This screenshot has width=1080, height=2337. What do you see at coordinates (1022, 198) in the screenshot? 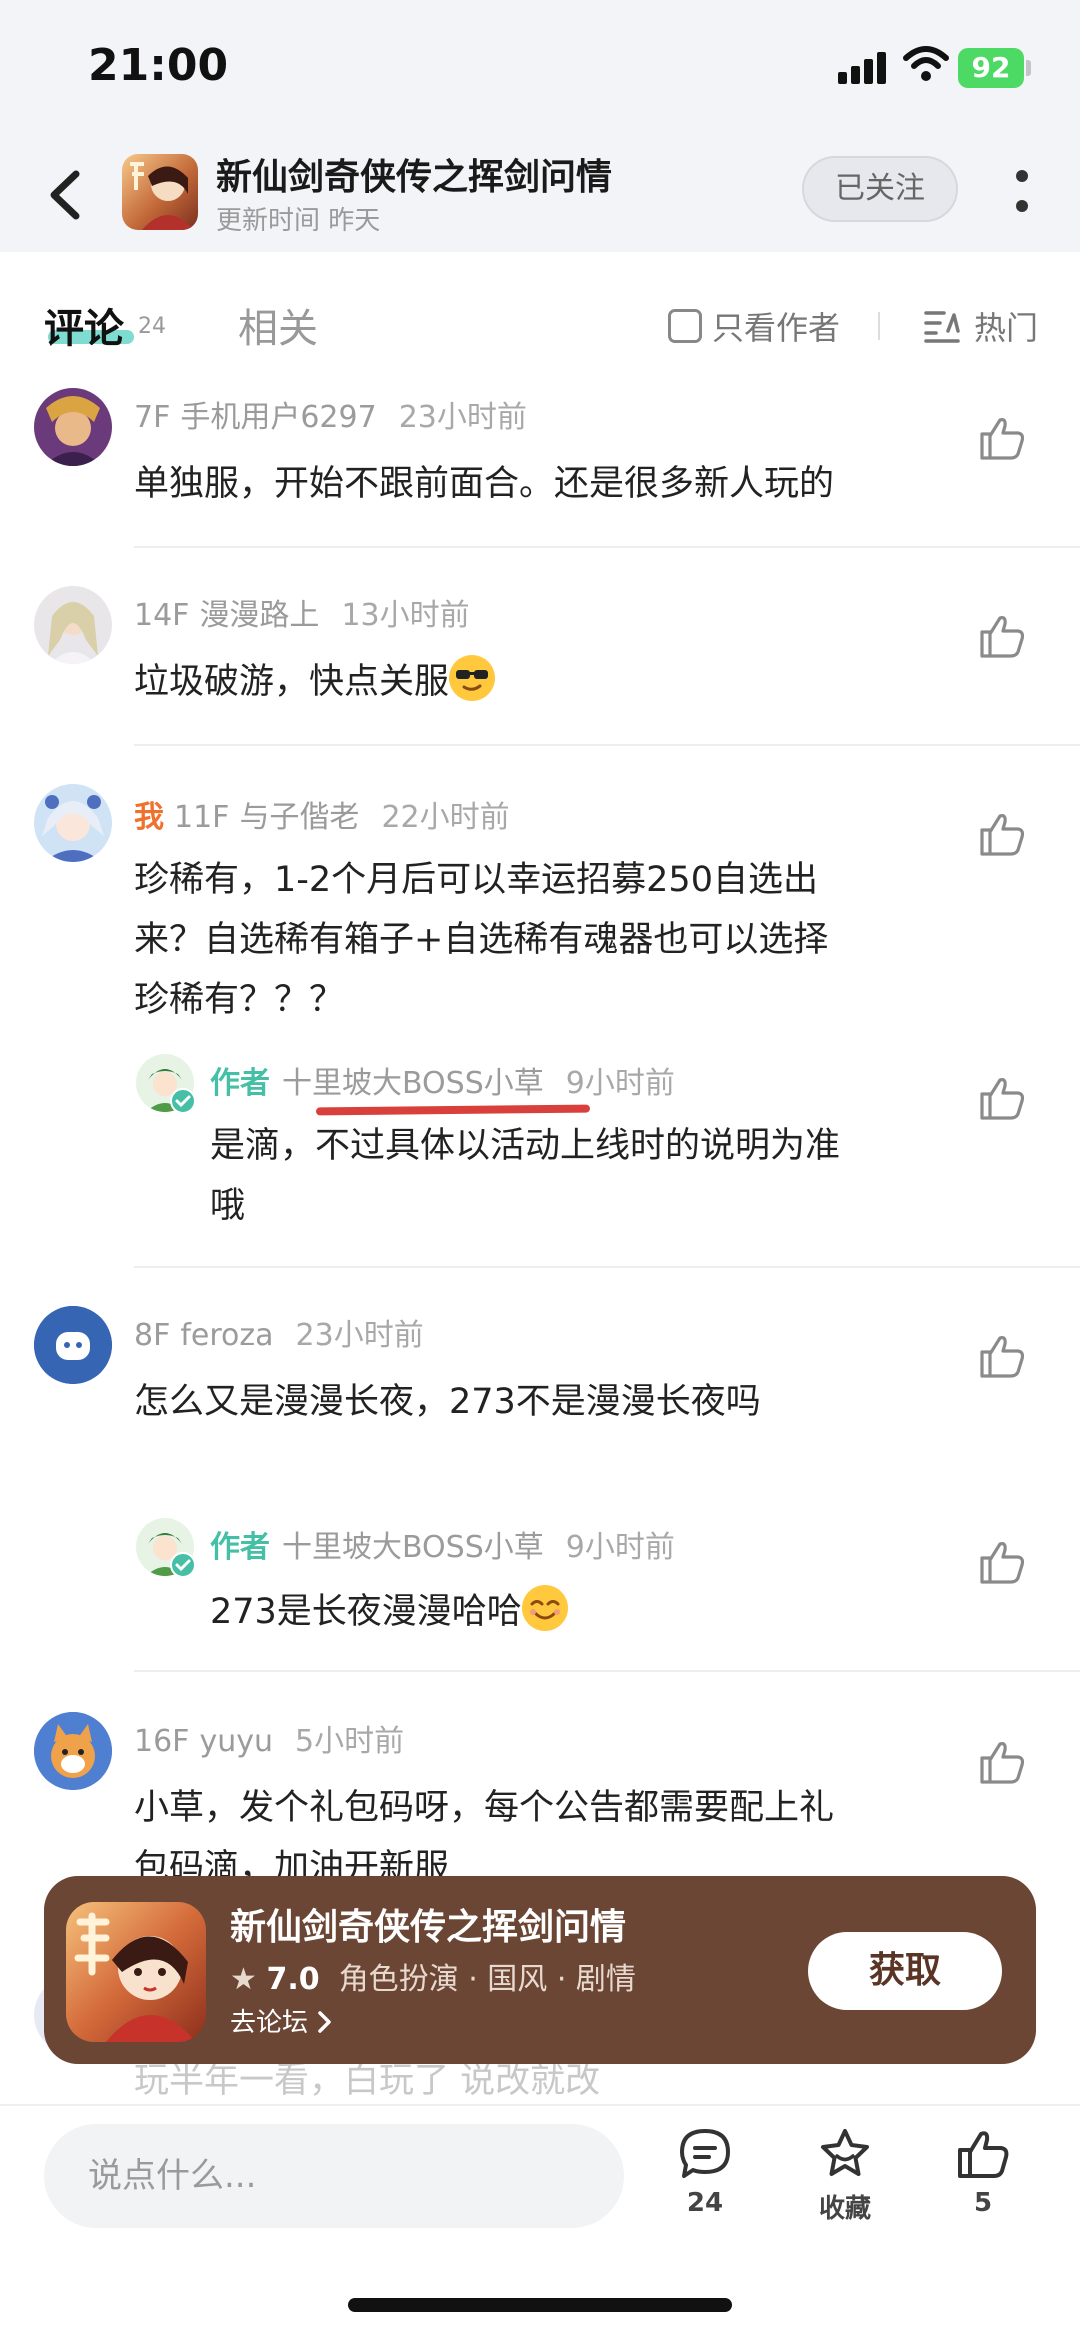
I see `more-options-icon` at bounding box center [1022, 198].